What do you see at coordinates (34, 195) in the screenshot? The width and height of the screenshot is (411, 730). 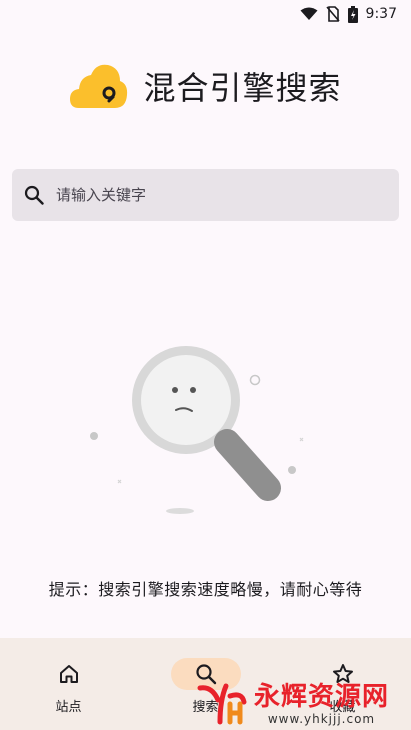 I see `search-icon` at bounding box center [34, 195].